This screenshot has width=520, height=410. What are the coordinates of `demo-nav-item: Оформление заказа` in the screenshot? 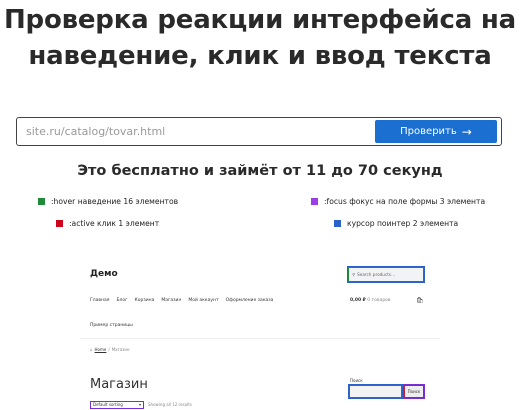 It's located at (250, 300).